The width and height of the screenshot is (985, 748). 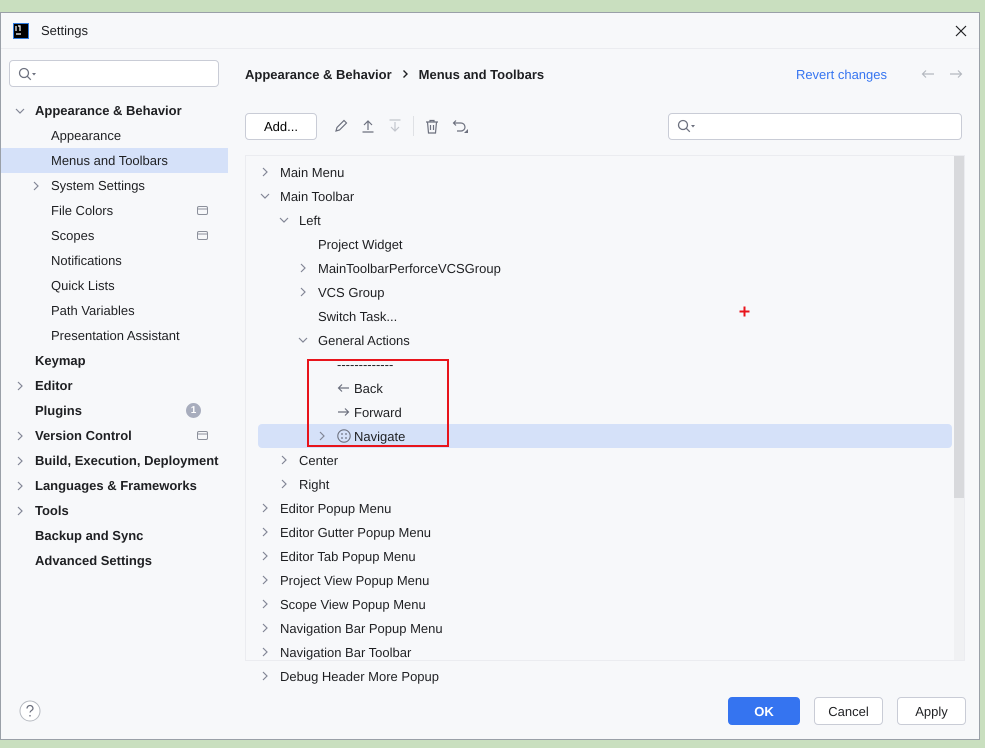 I want to click on sidebar-item: Tools, so click(x=114, y=510).